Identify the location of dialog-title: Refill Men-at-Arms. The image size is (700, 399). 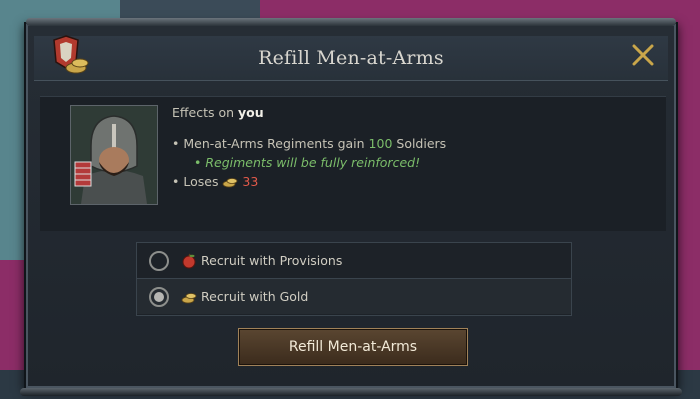
(351, 58).